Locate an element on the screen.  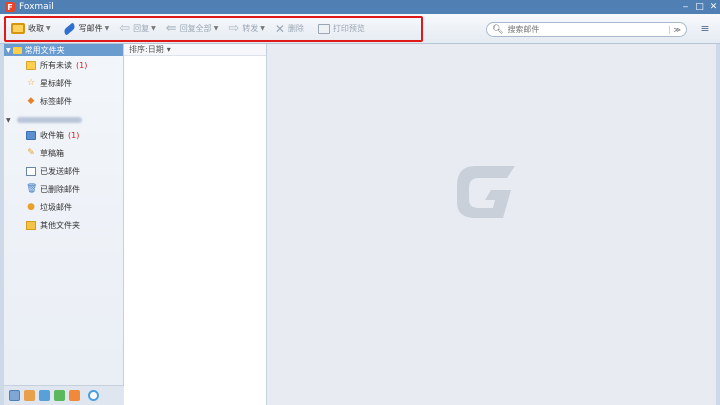
search-box: 🔍︎ ≫ is located at coordinates (586, 29).